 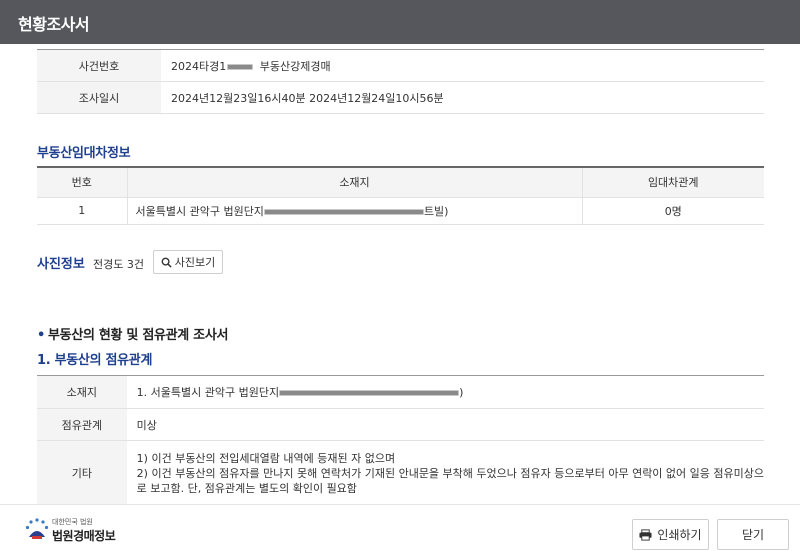 I want to click on occupancy-subtitle: 1. 부동산의 점유관계, so click(x=95, y=360).